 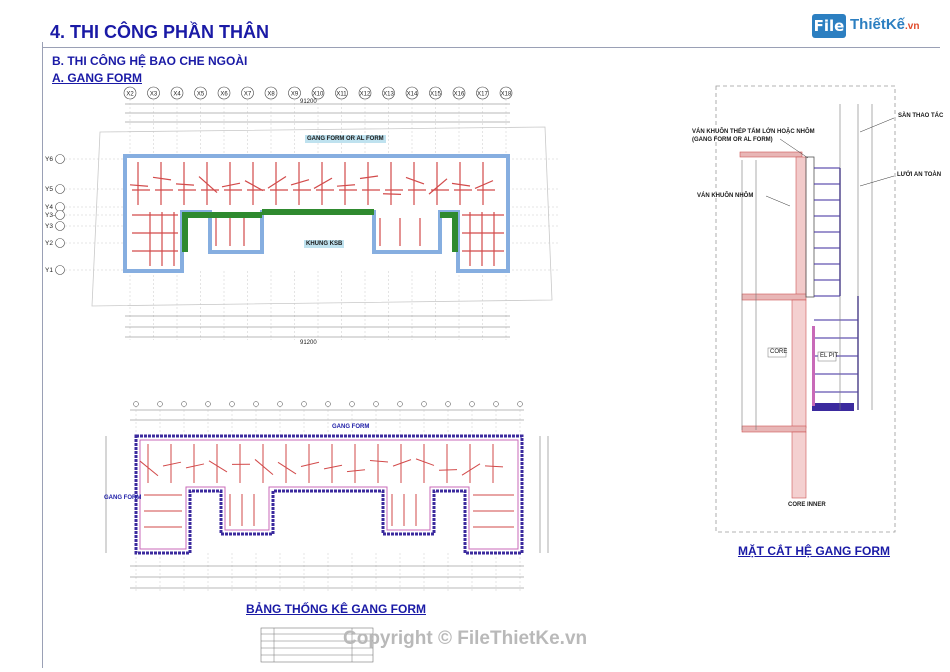 What do you see at coordinates (49, 207) in the screenshot?
I see `grid-row-label: Y4` at bounding box center [49, 207].